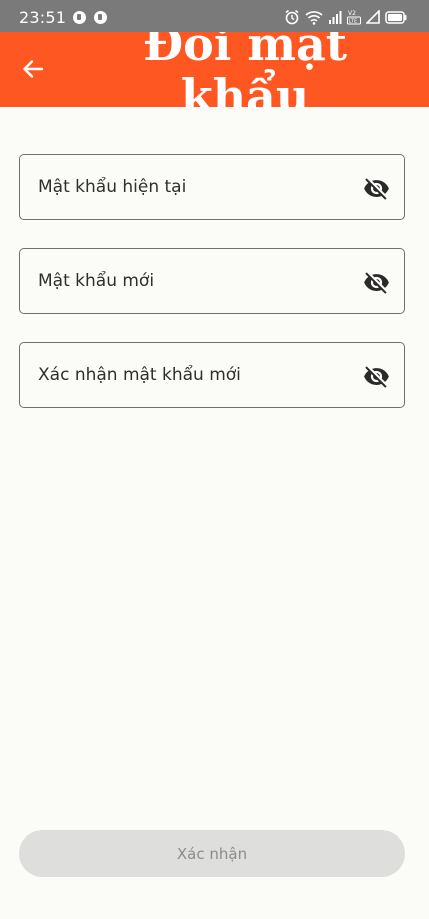 The image size is (429, 919). Describe the element at coordinates (335, 17) in the screenshot. I see `signal-bars-icon` at that location.